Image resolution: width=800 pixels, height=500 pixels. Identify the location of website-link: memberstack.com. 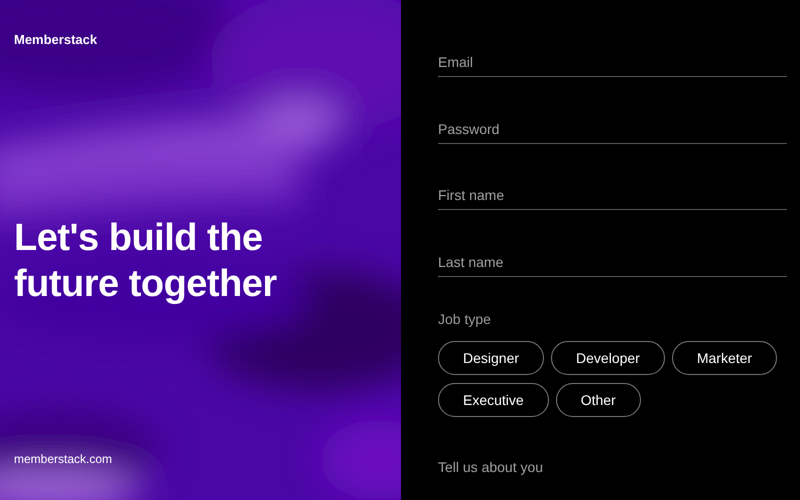
(63, 459).